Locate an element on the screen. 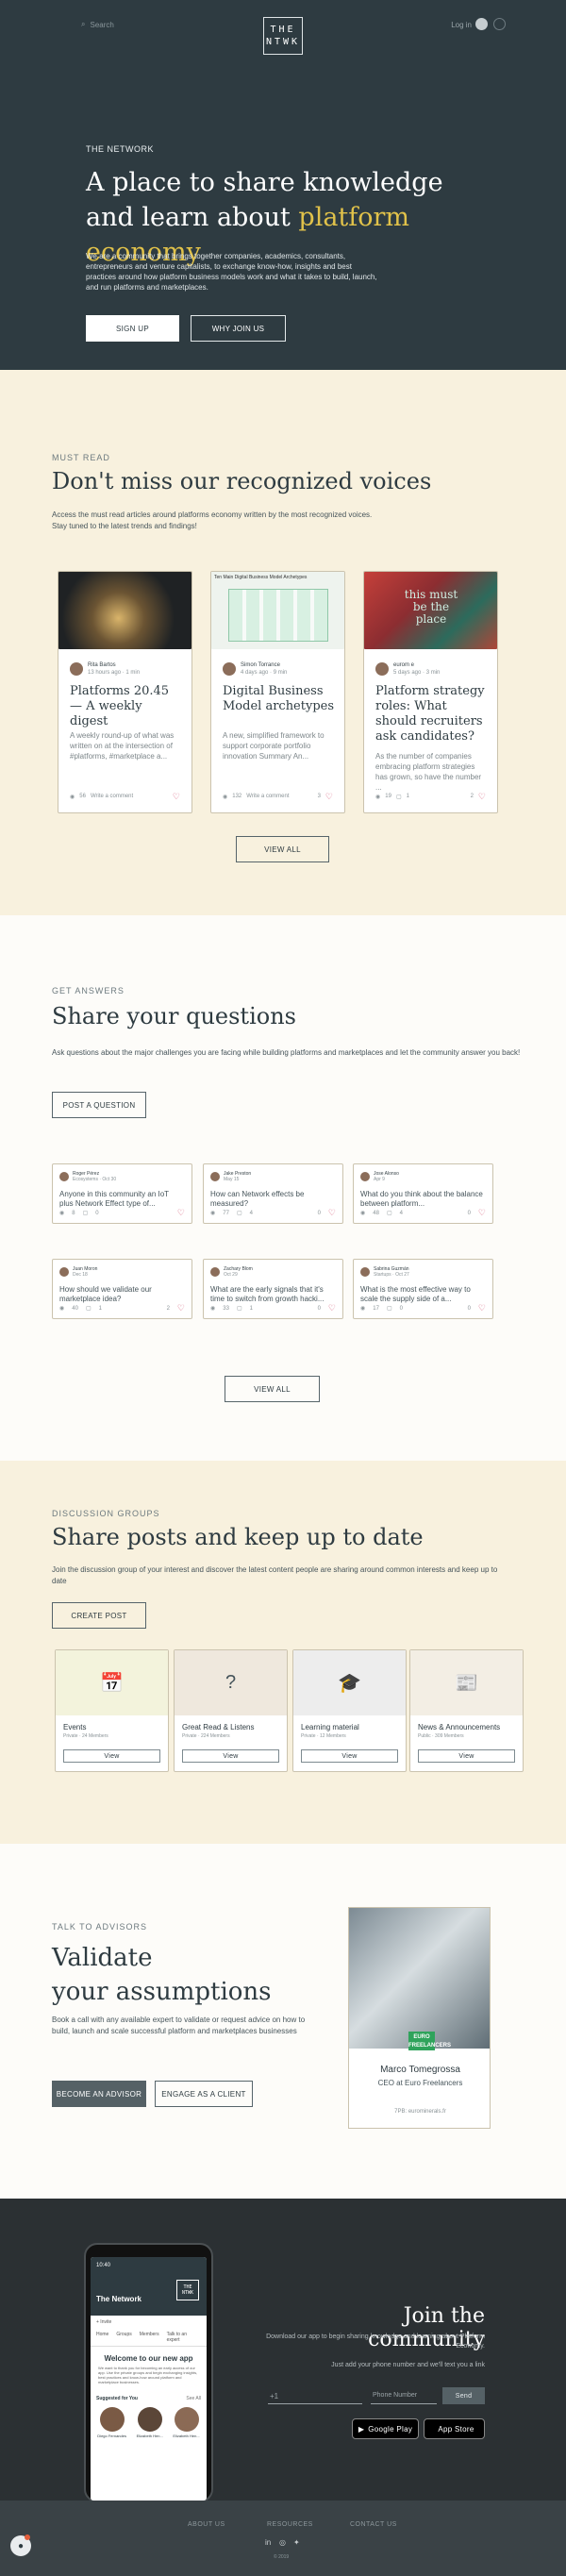 This screenshot has width=566, height=2576. question-time: Ecosystems · Oct 30 is located at coordinates (95, 1179).